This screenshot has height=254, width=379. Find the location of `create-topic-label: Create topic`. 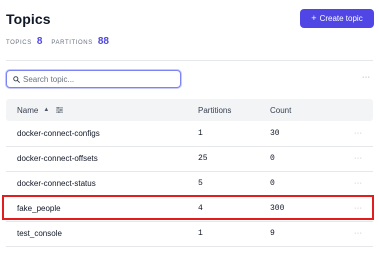

create-topic-label: Create topic is located at coordinates (341, 18).